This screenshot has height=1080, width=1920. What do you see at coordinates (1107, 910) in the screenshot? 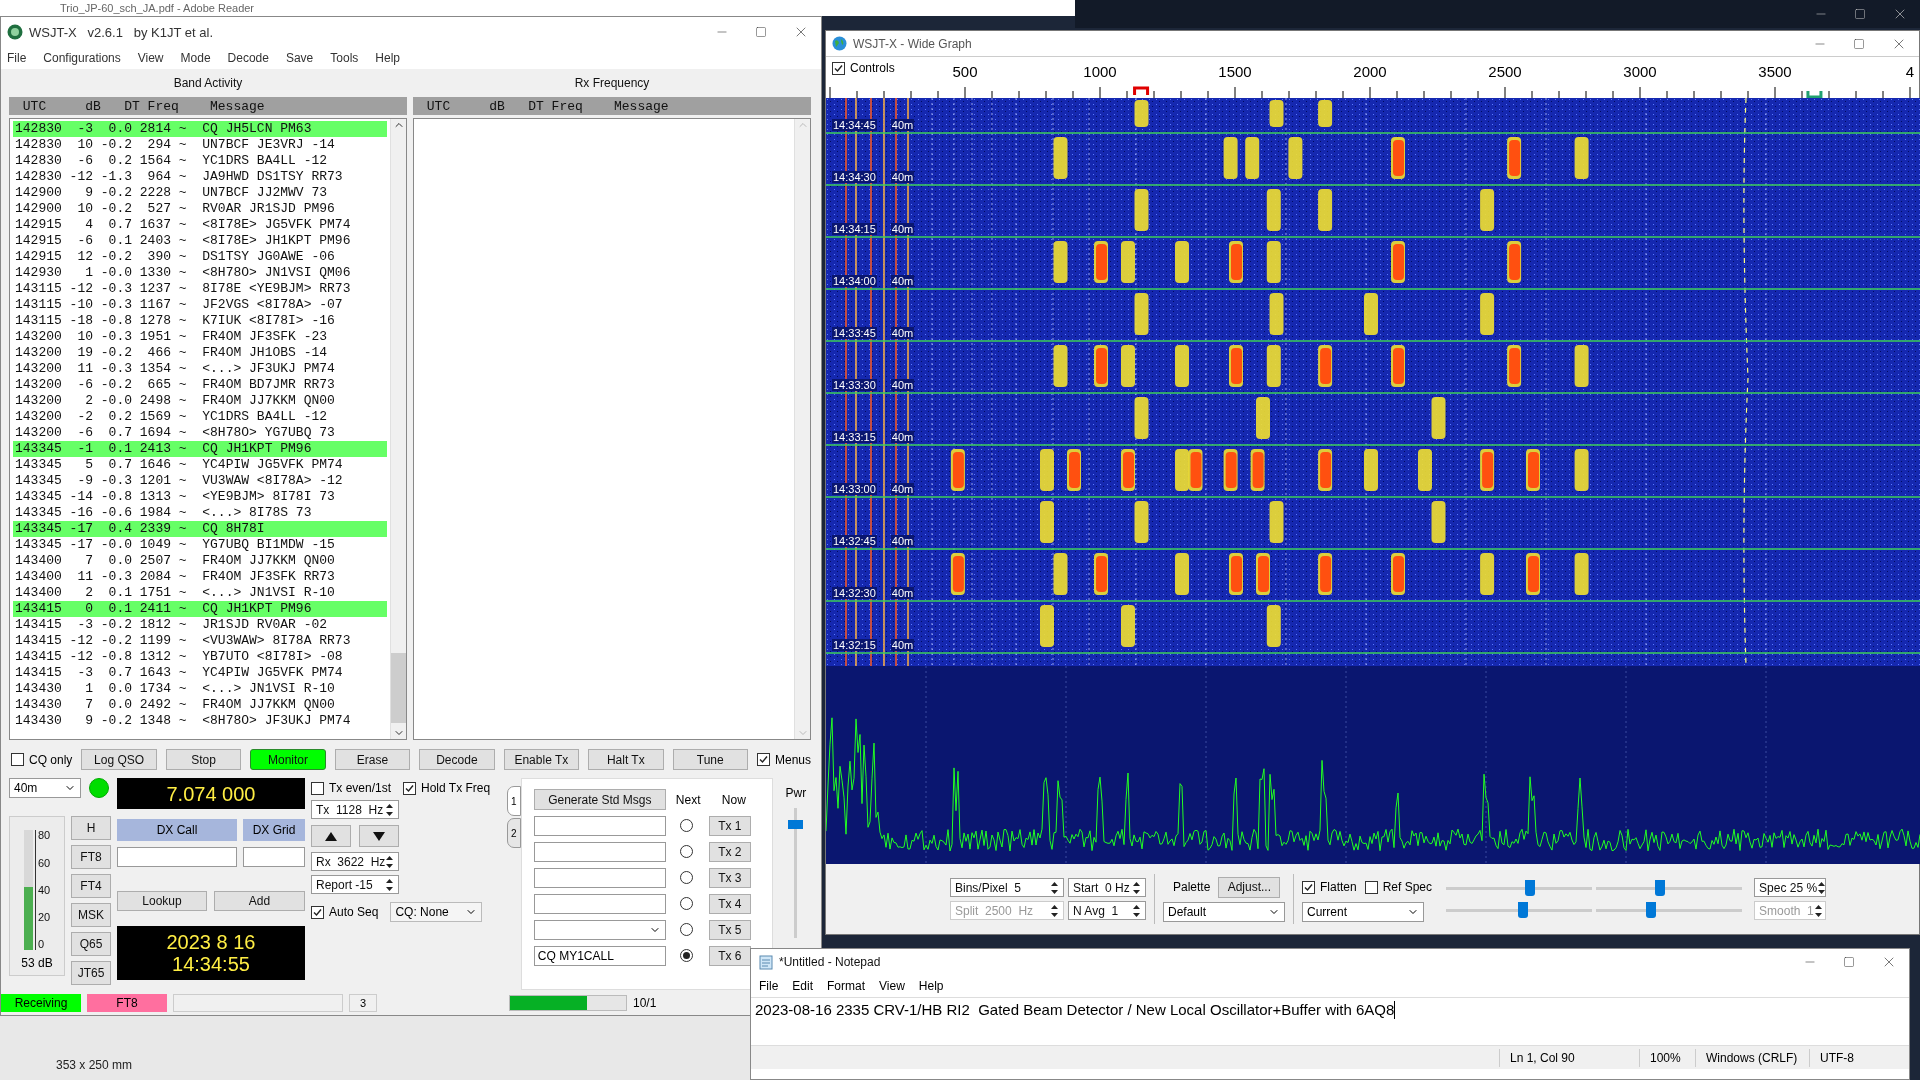
I see `spin-box: N Avg 1` at bounding box center [1107, 910].